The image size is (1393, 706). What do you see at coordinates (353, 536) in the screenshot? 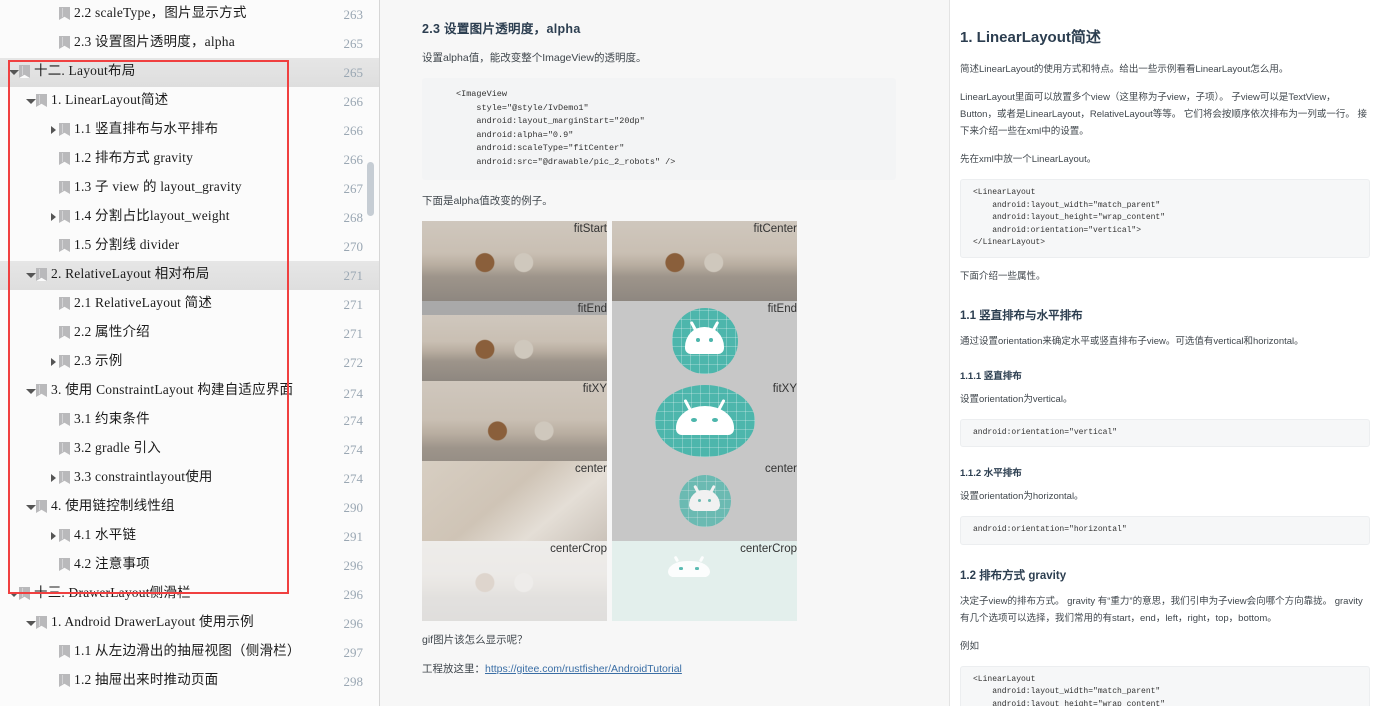
I see `bookmark-page-number: 291` at bounding box center [353, 536].